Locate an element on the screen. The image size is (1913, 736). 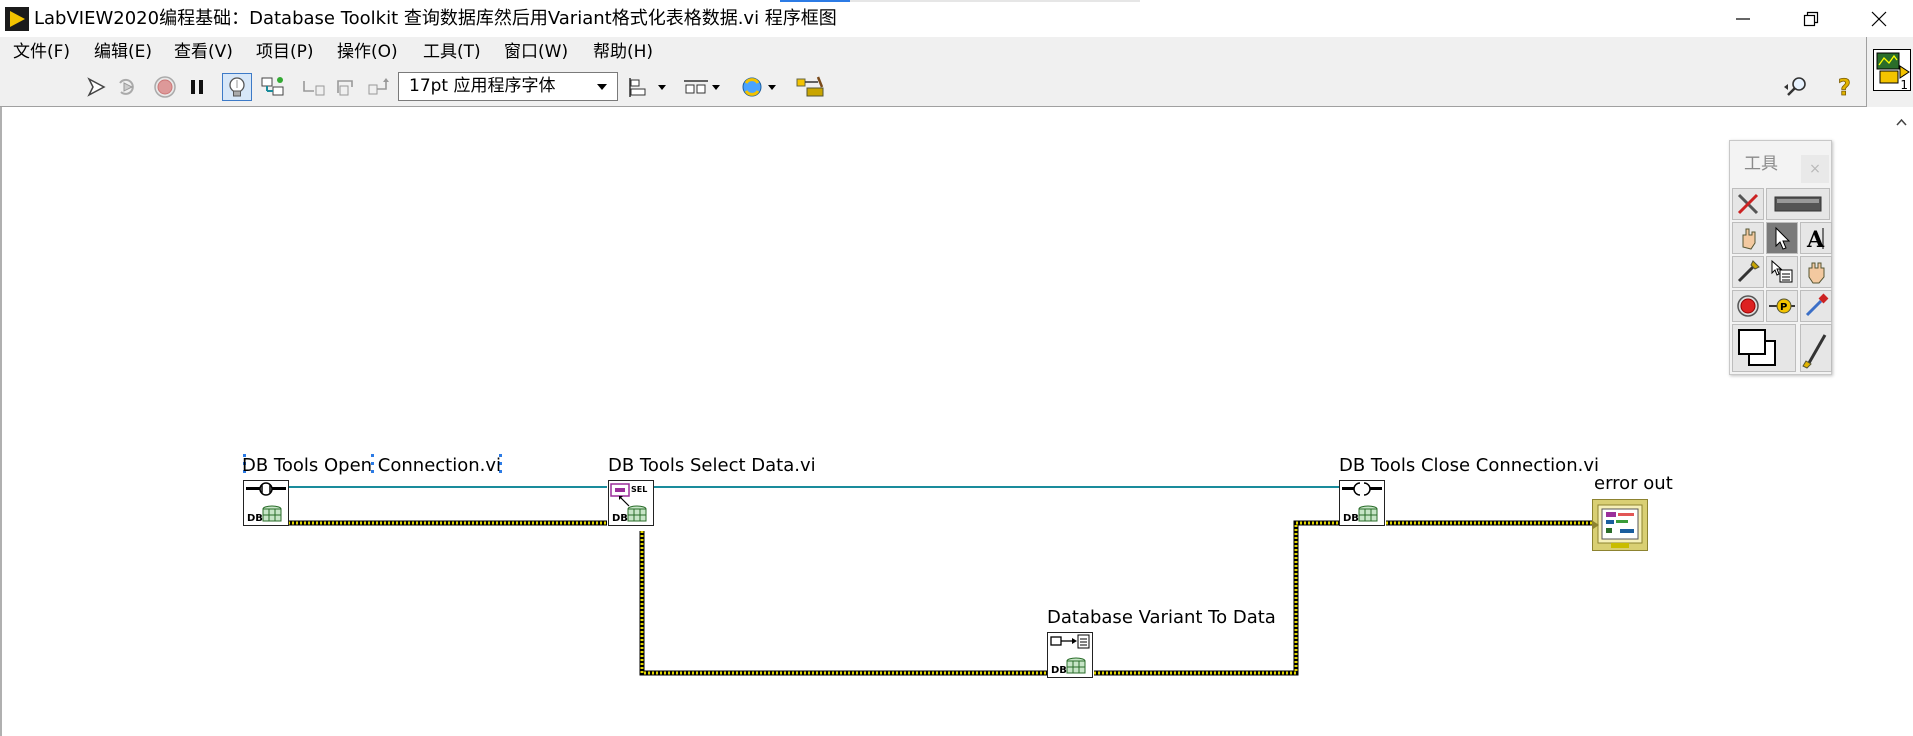
db-open-connection-icon: DB is located at coordinates (266, 503).